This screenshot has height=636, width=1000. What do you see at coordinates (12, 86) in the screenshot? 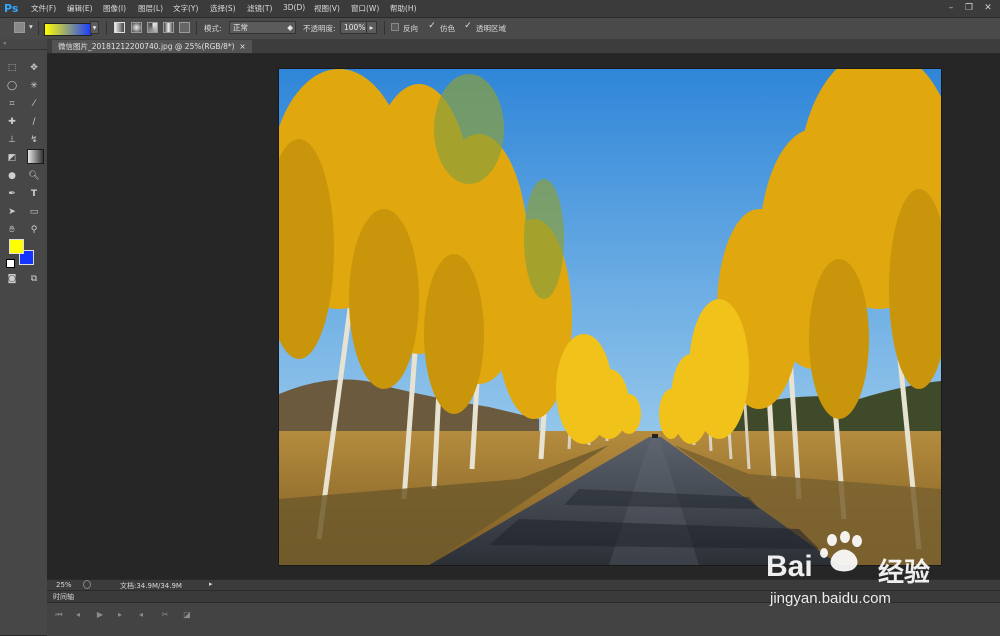
I see `lasso-icon: ◯` at bounding box center [12, 86].